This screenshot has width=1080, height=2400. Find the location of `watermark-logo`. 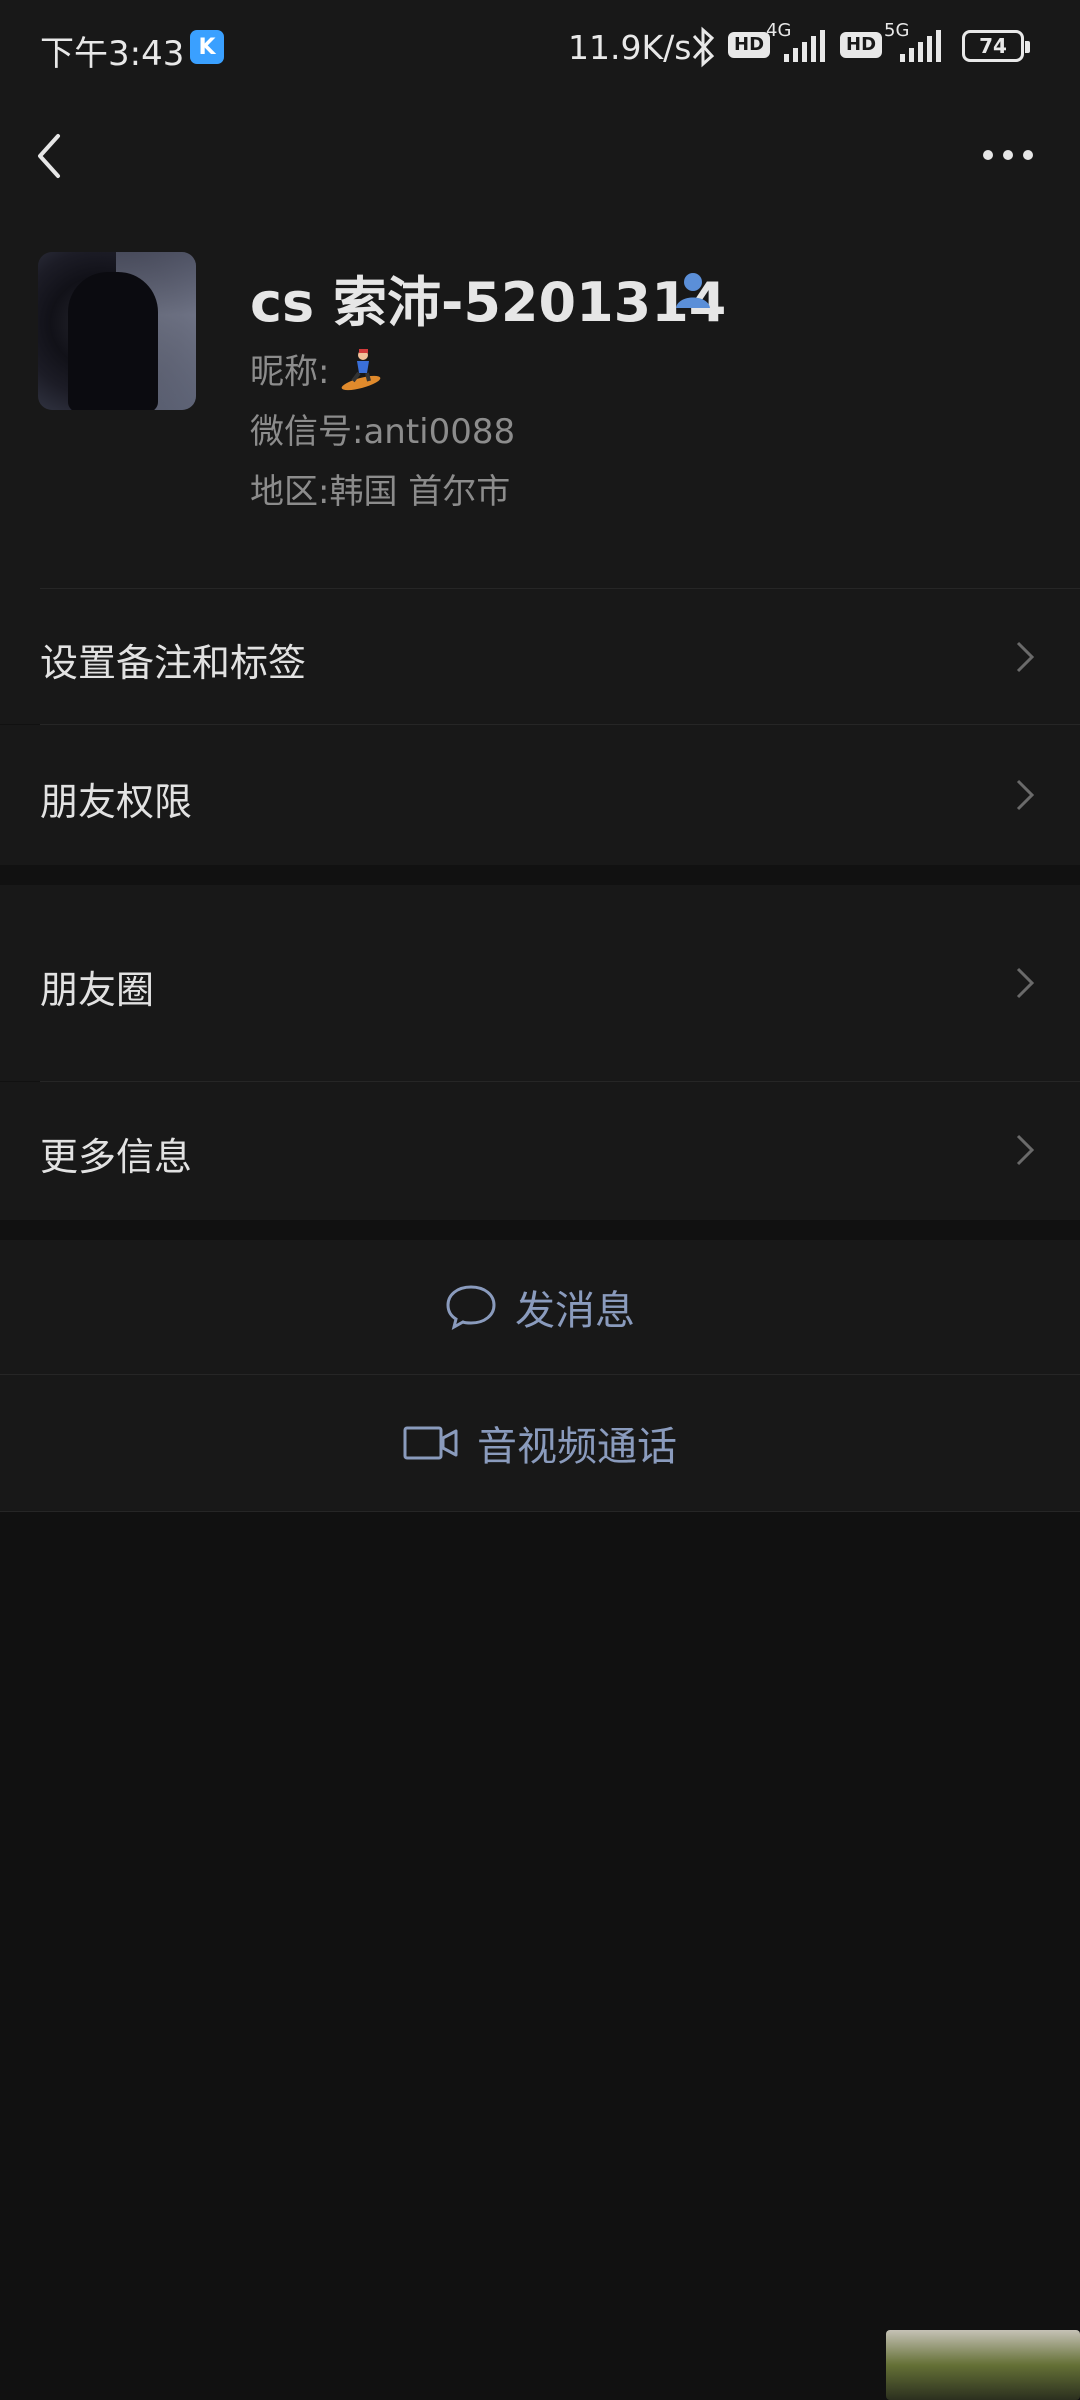

watermark-logo is located at coordinates (983, 2365).